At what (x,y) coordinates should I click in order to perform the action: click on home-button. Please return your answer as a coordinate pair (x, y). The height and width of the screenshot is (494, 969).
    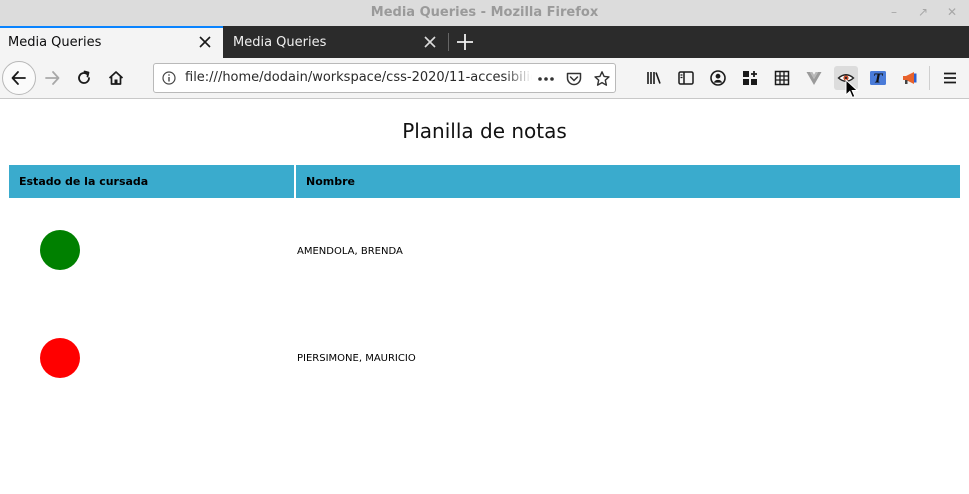
    Looking at the image, I should click on (116, 78).